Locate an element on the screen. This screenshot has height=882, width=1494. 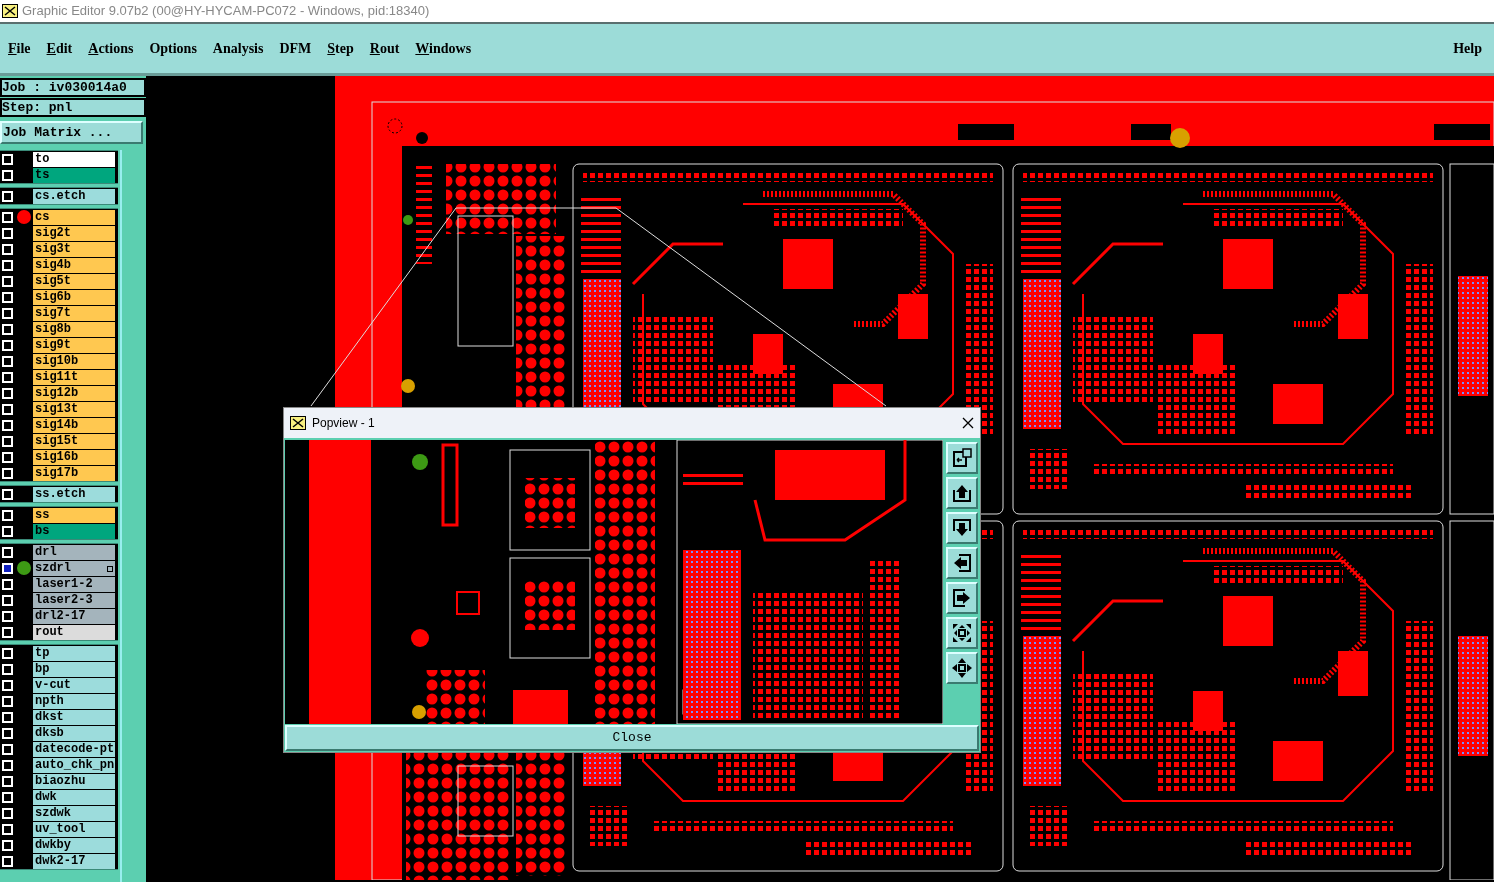
layer-name: dwkby is located at coordinates (74, 845).